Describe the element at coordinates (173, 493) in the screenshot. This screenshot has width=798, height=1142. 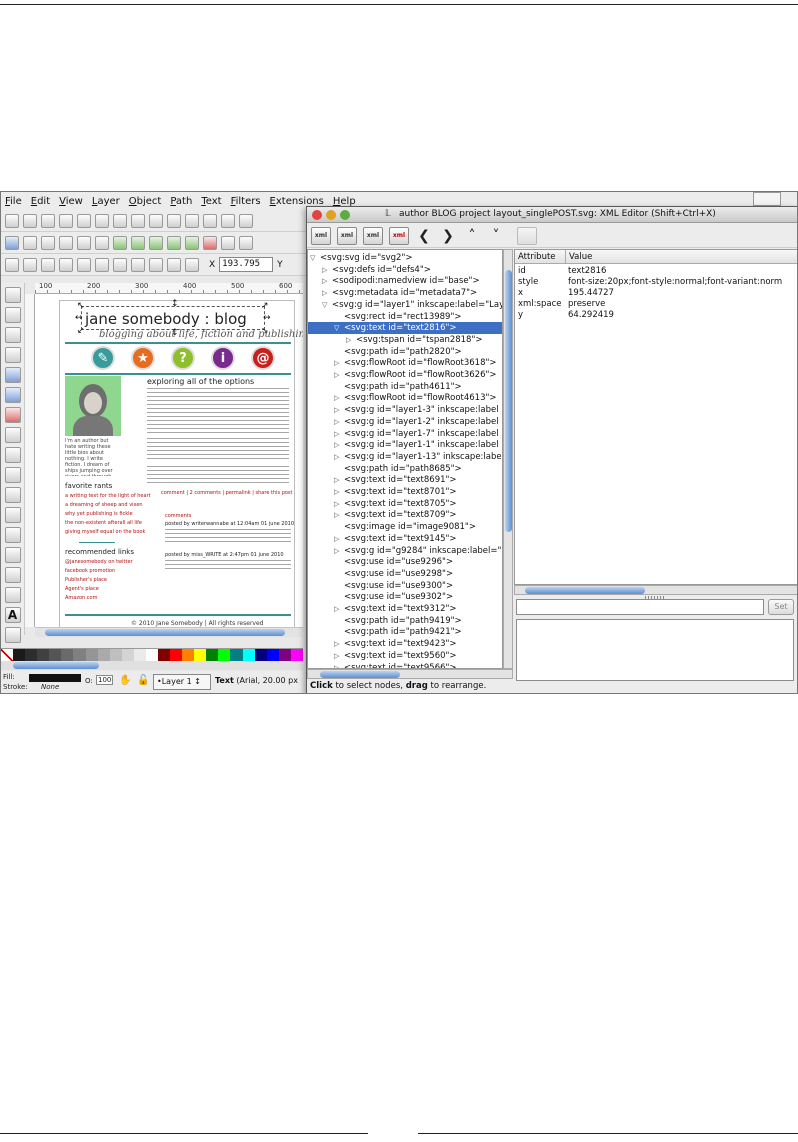
I see `post-link: comment` at that location.